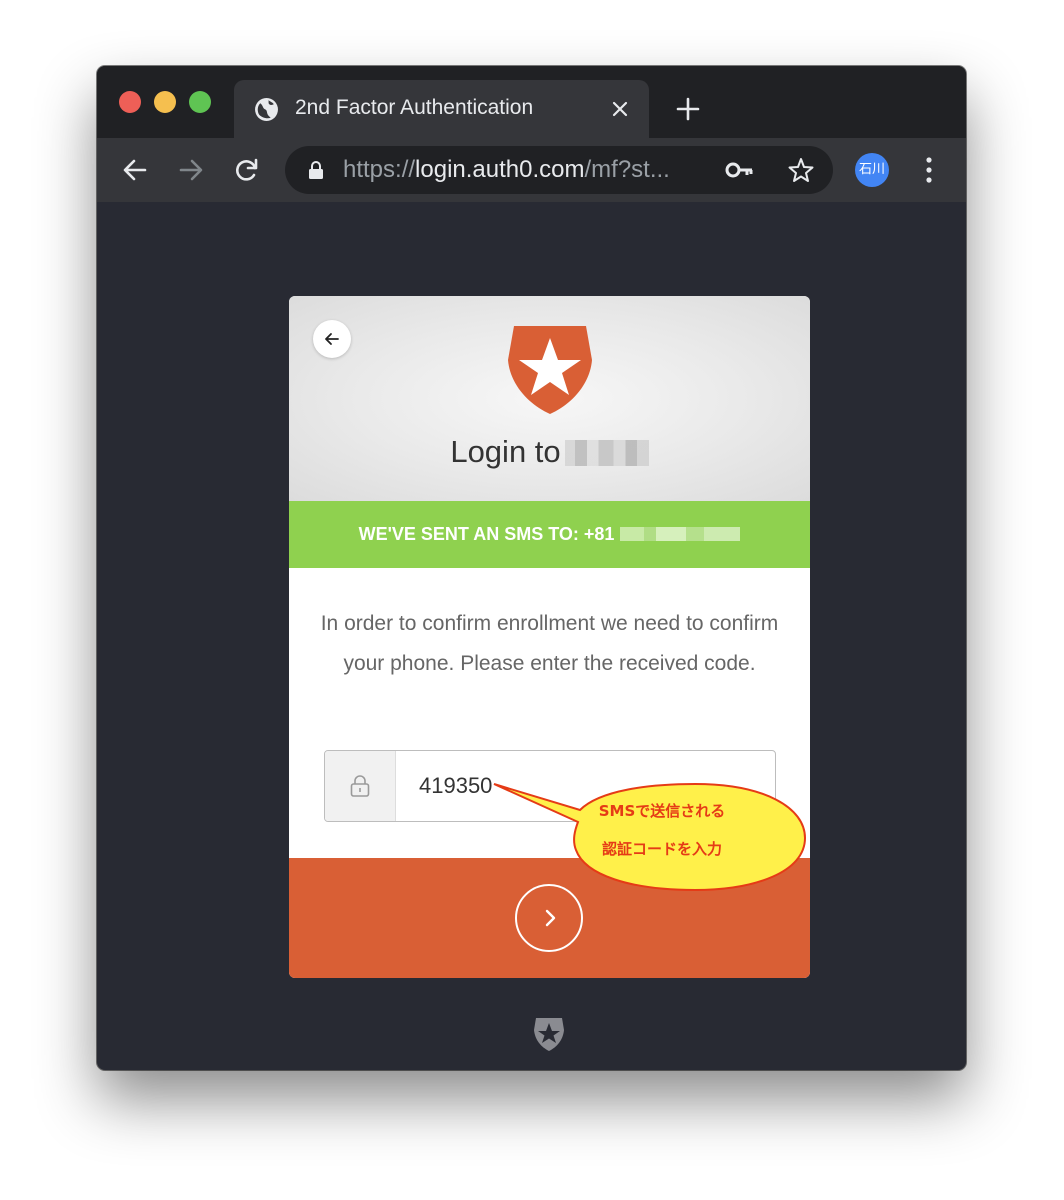 The width and height of the screenshot is (1064, 1200). What do you see at coordinates (549, 534) in the screenshot?
I see `sms-sent-banner: WE'VE SENT AN SMS TO: +81` at bounding box center [549, 534].